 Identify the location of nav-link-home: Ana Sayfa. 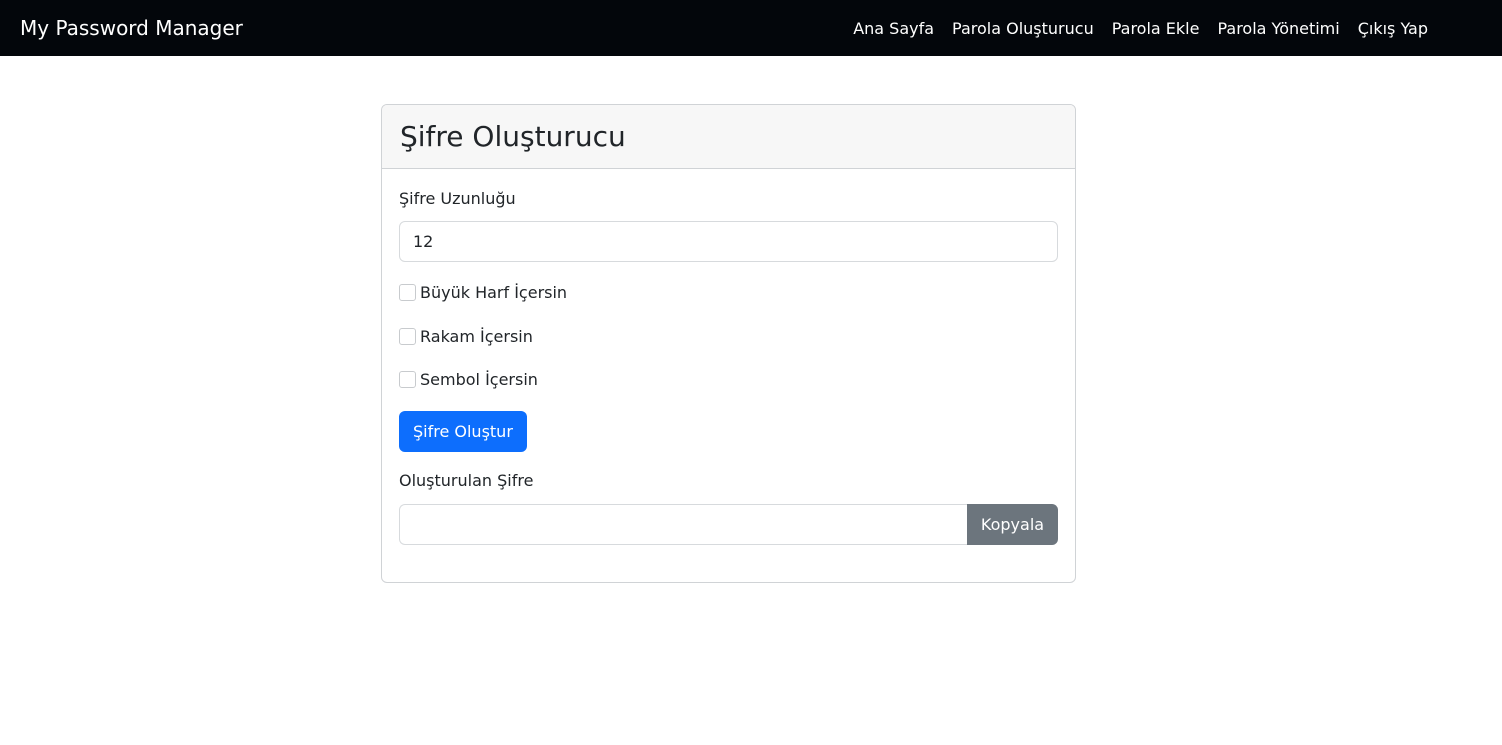
(893, 28).